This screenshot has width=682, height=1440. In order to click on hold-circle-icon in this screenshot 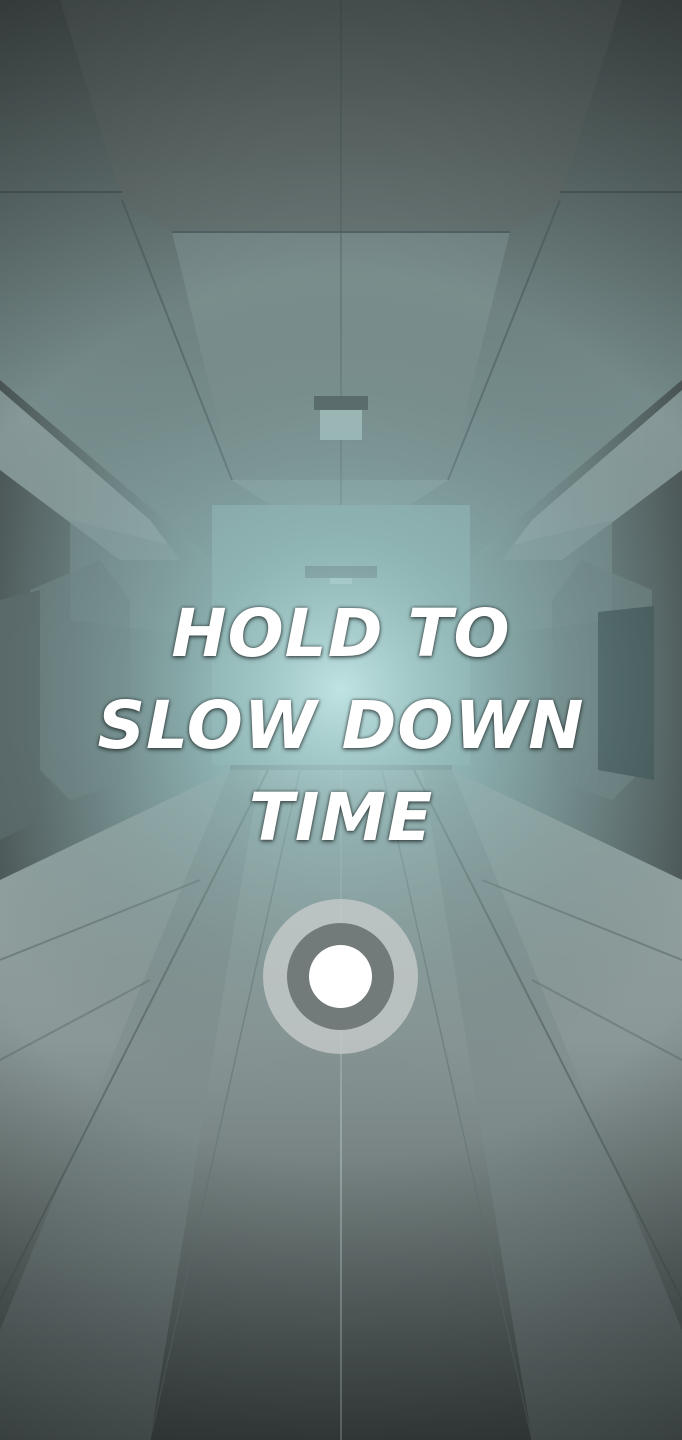, I will do `click(340, 976)`.